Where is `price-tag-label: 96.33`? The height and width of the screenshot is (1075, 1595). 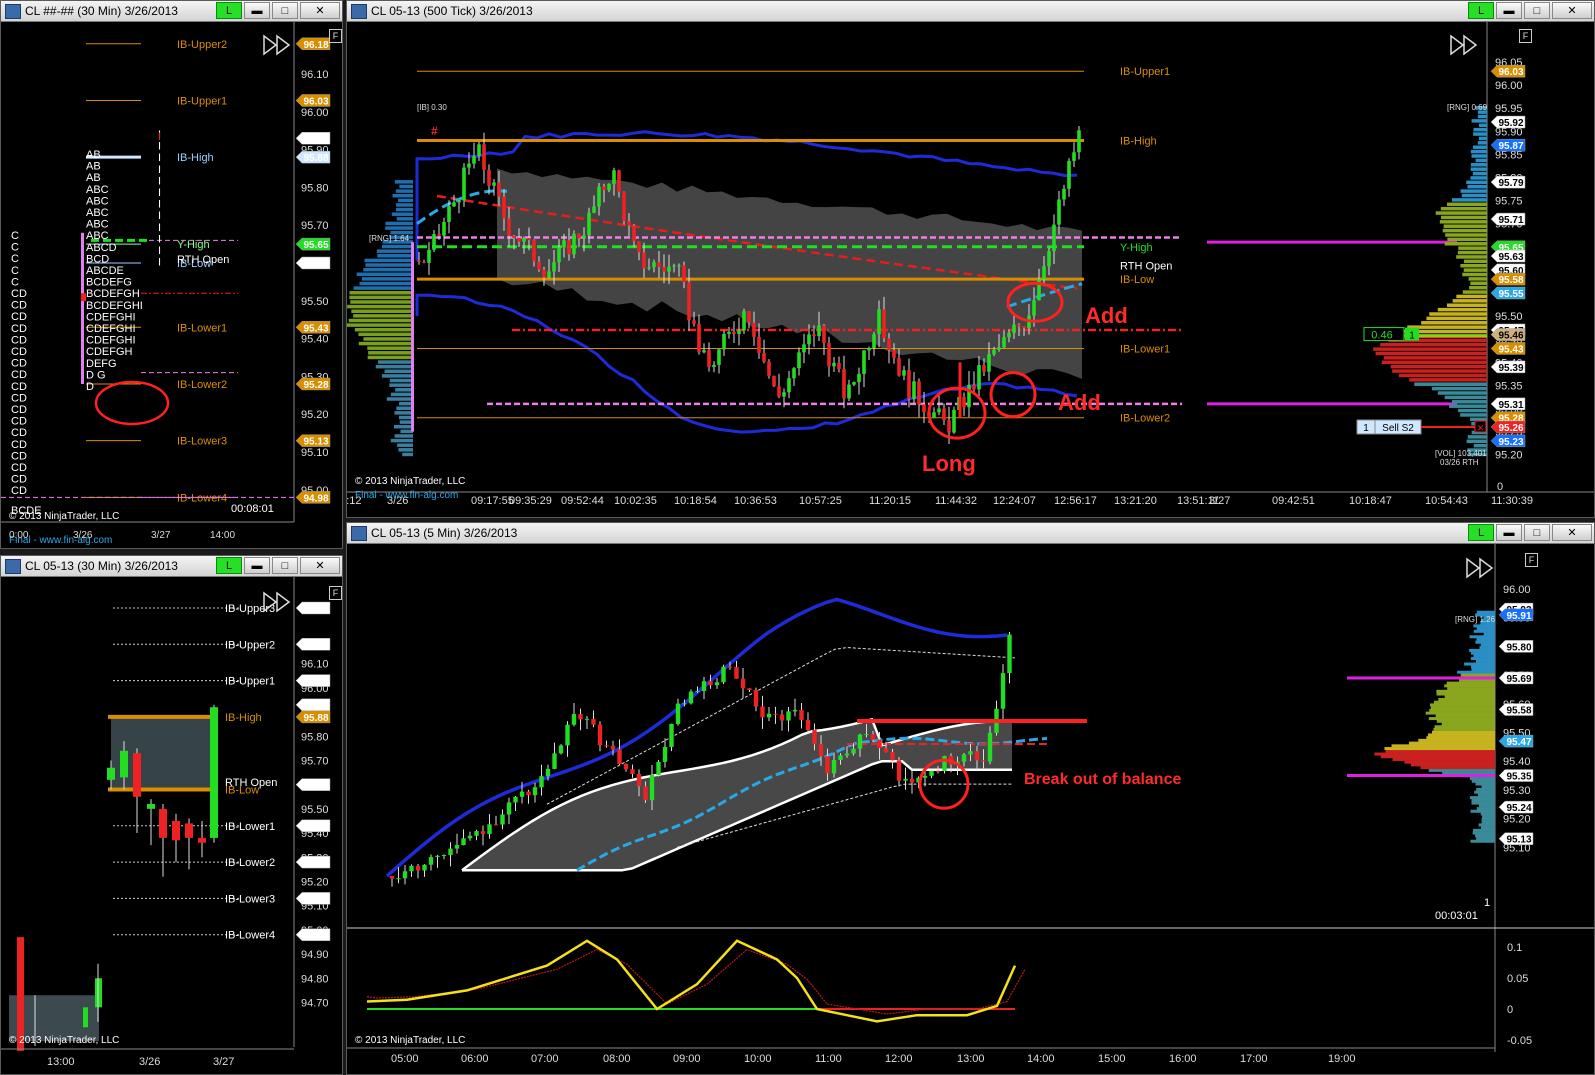 price-tag-label: 96.33 is located at coordinates (315, 609).